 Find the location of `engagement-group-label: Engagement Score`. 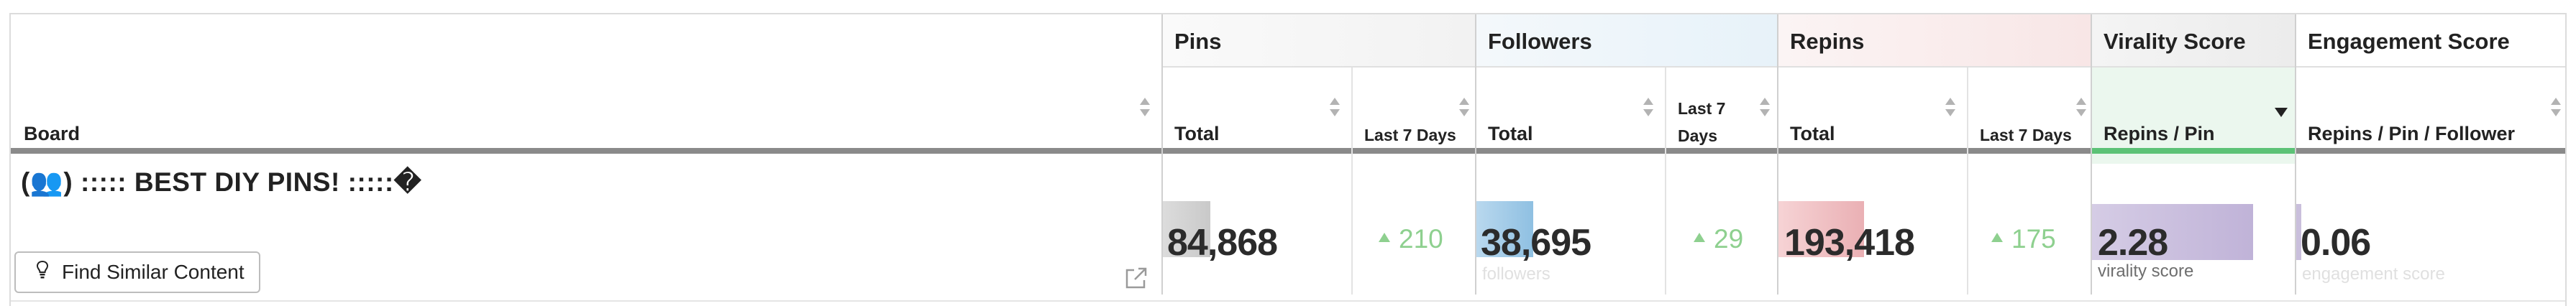

engagement-group-label: Engagement Score is located at coordinates (2409, 41).